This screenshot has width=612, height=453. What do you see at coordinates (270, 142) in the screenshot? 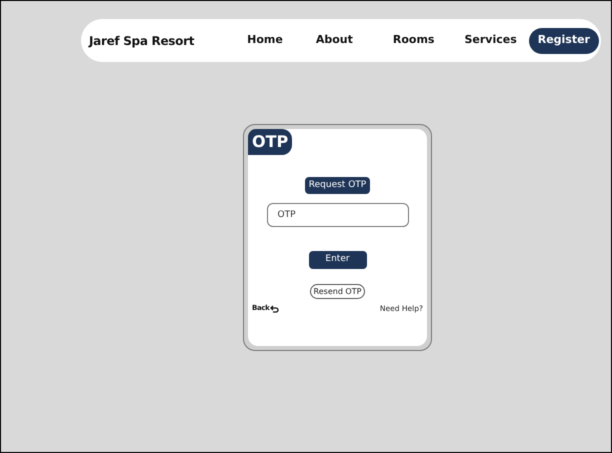
I see `card-title: OTP` at bounding box center [270, 142].